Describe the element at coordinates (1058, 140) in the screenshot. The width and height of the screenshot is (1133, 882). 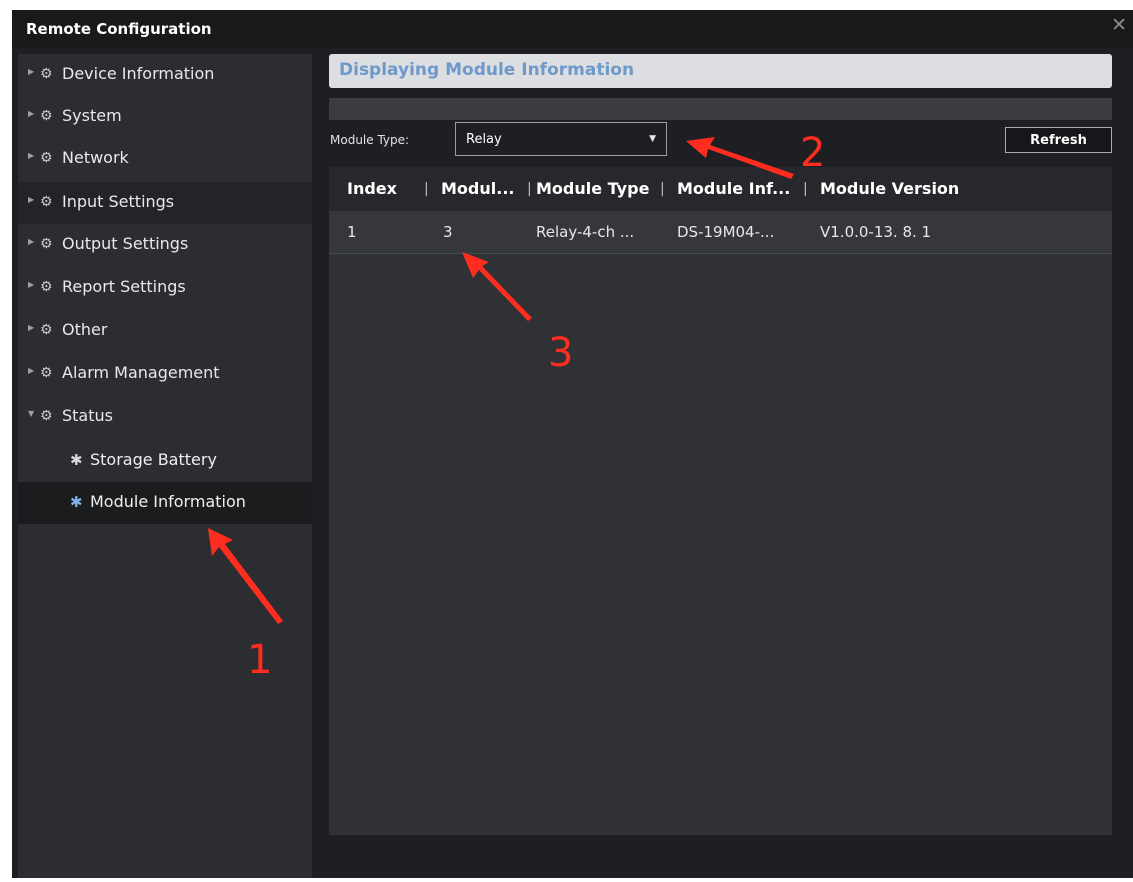
I see `refresh-button: Refresh` at that location.